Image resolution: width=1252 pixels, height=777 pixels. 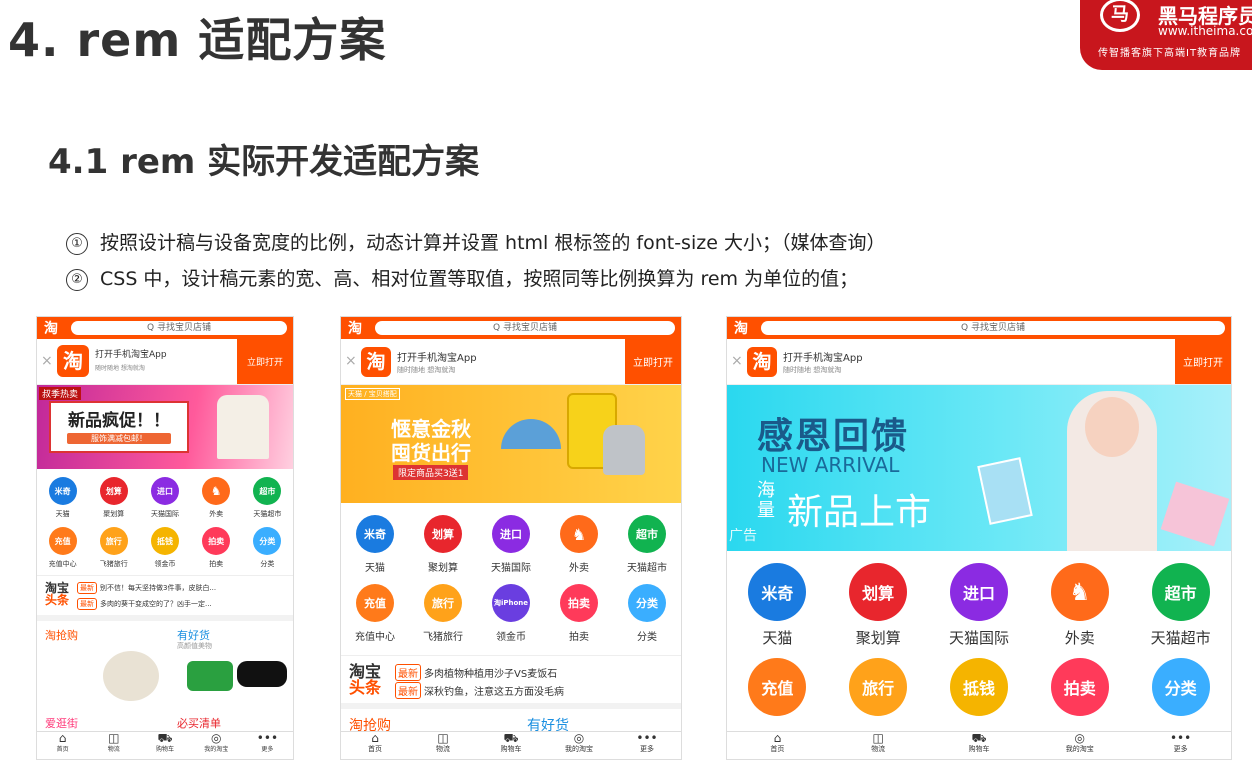 I want to click on point-number: ②, so click(x=77, y=280).